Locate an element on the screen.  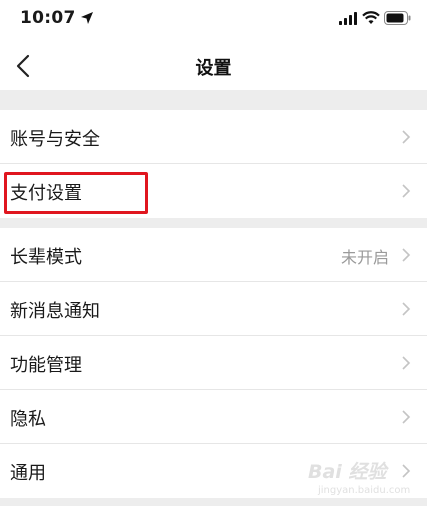
watermark-text: Bai 经验 is located at coordinates (347, 472).